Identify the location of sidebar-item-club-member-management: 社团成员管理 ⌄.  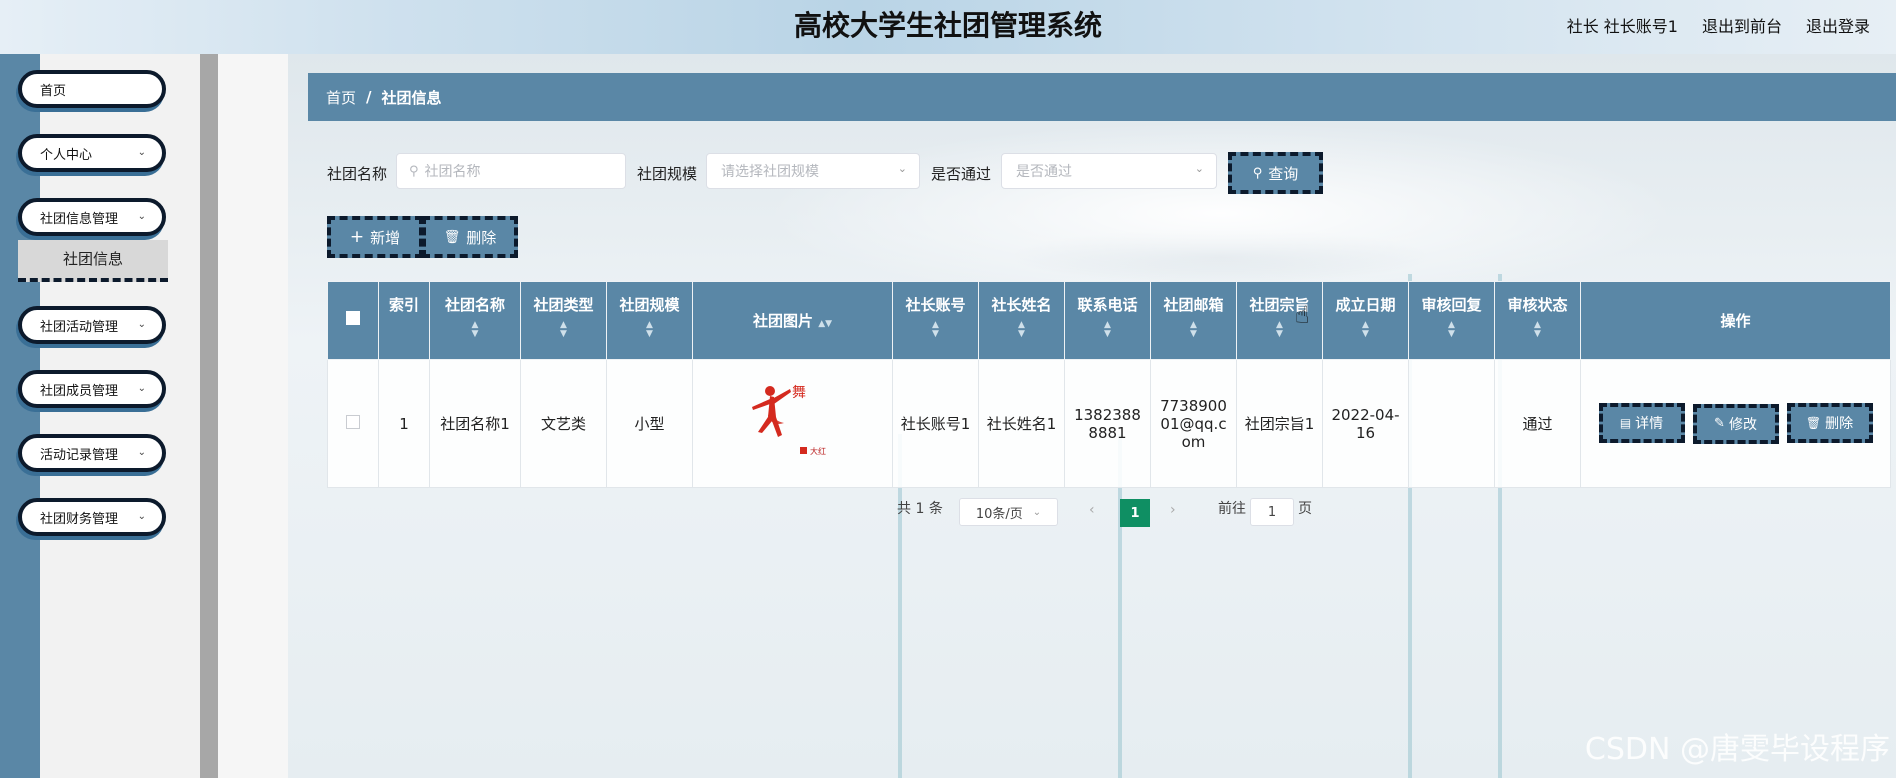
(92, 389).